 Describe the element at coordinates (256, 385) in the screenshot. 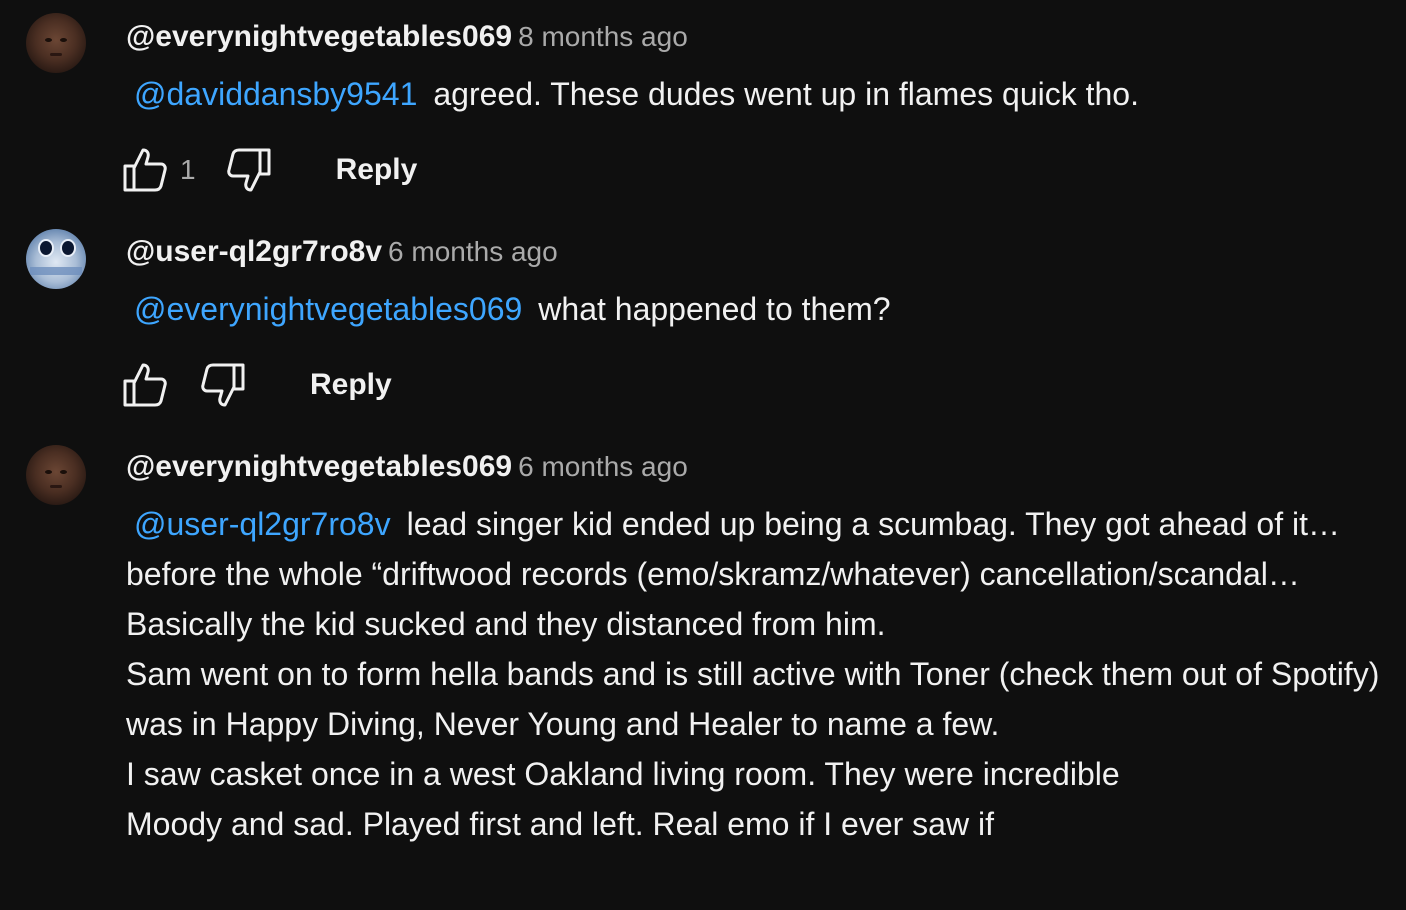

I see `comment-actions: Reply` at that location.